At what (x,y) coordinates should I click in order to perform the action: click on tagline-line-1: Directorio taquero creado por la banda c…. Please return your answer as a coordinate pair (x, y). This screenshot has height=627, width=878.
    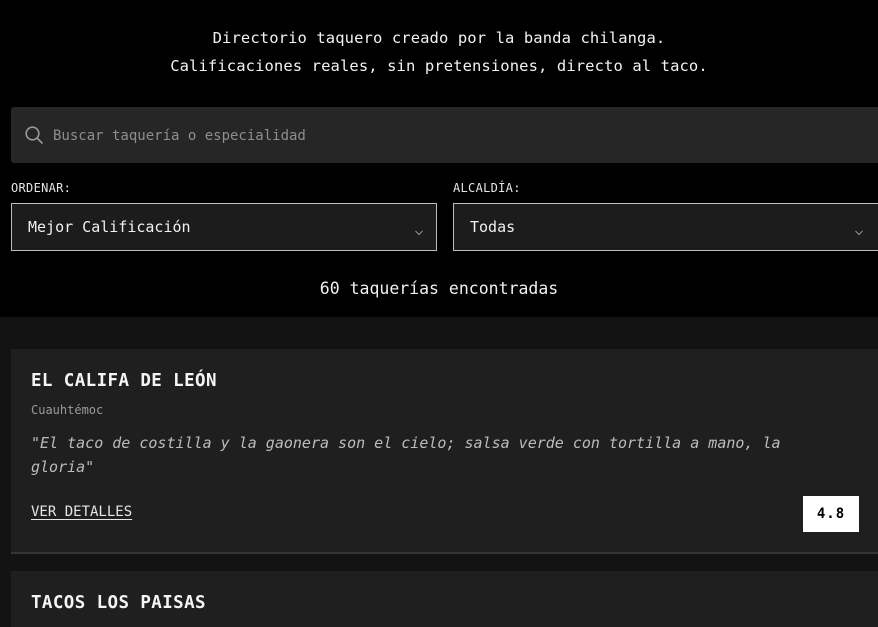
    Looking at the image, I should click on (439, 38).